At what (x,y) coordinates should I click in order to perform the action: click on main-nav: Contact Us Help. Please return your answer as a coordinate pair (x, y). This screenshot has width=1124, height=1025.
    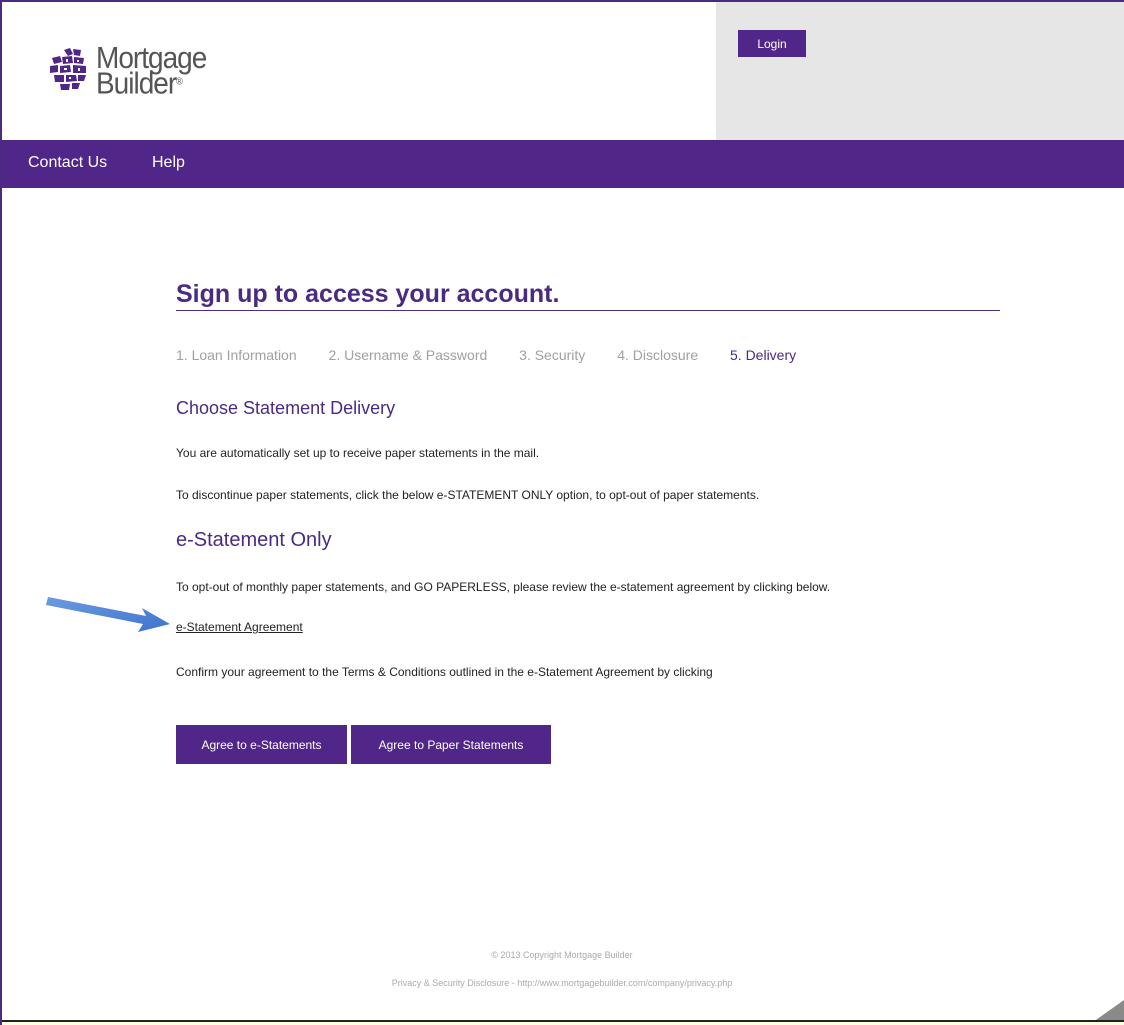
    Looking at the image, I should click on (563, 164).